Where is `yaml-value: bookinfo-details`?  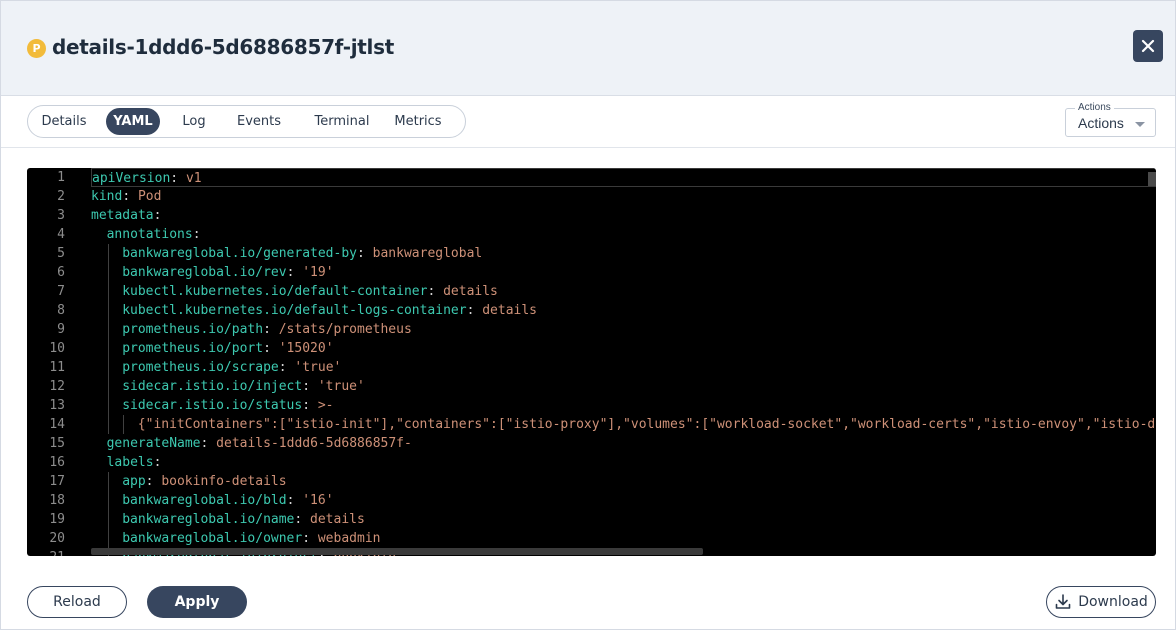 yaml-value: bookinfo-details is located at coordinates (224, 481).